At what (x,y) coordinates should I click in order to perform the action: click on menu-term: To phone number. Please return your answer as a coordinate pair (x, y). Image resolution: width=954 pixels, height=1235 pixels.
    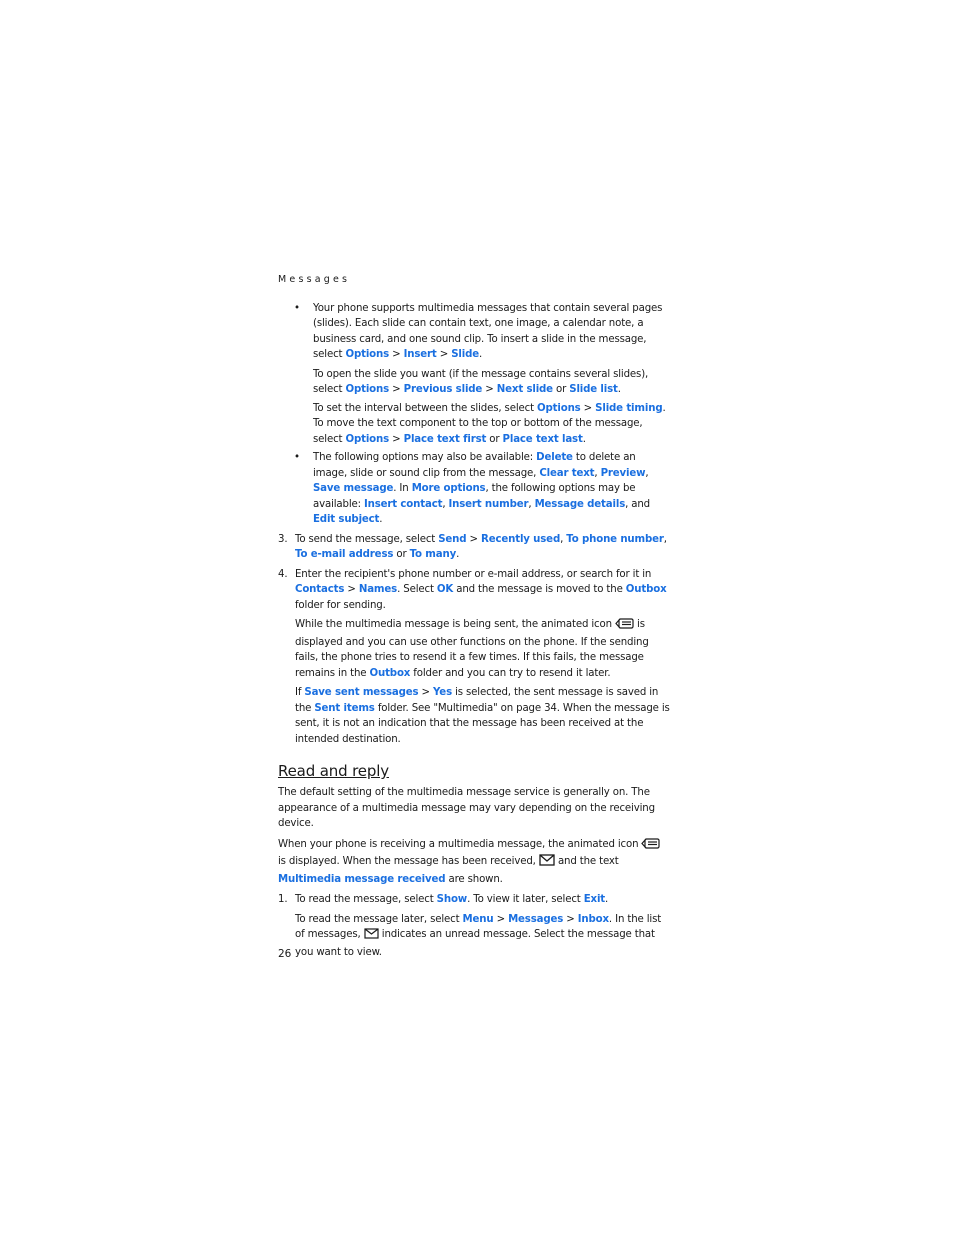
    Looking at the image, I should click on (615, 539).